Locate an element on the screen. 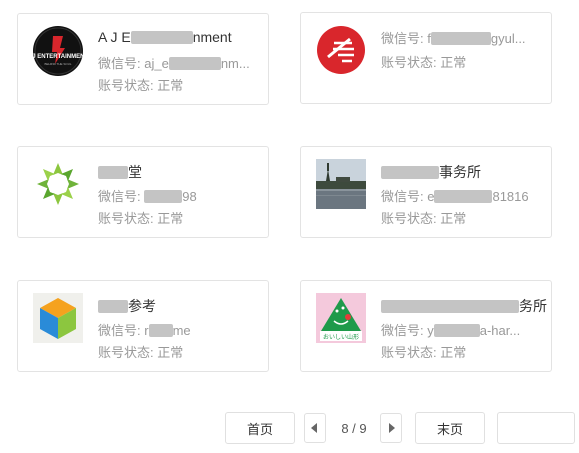 The image size is (579, 453). account-card: 参考 微信号: r me 账号状态: 正常 is located at coordinates (143, 326).